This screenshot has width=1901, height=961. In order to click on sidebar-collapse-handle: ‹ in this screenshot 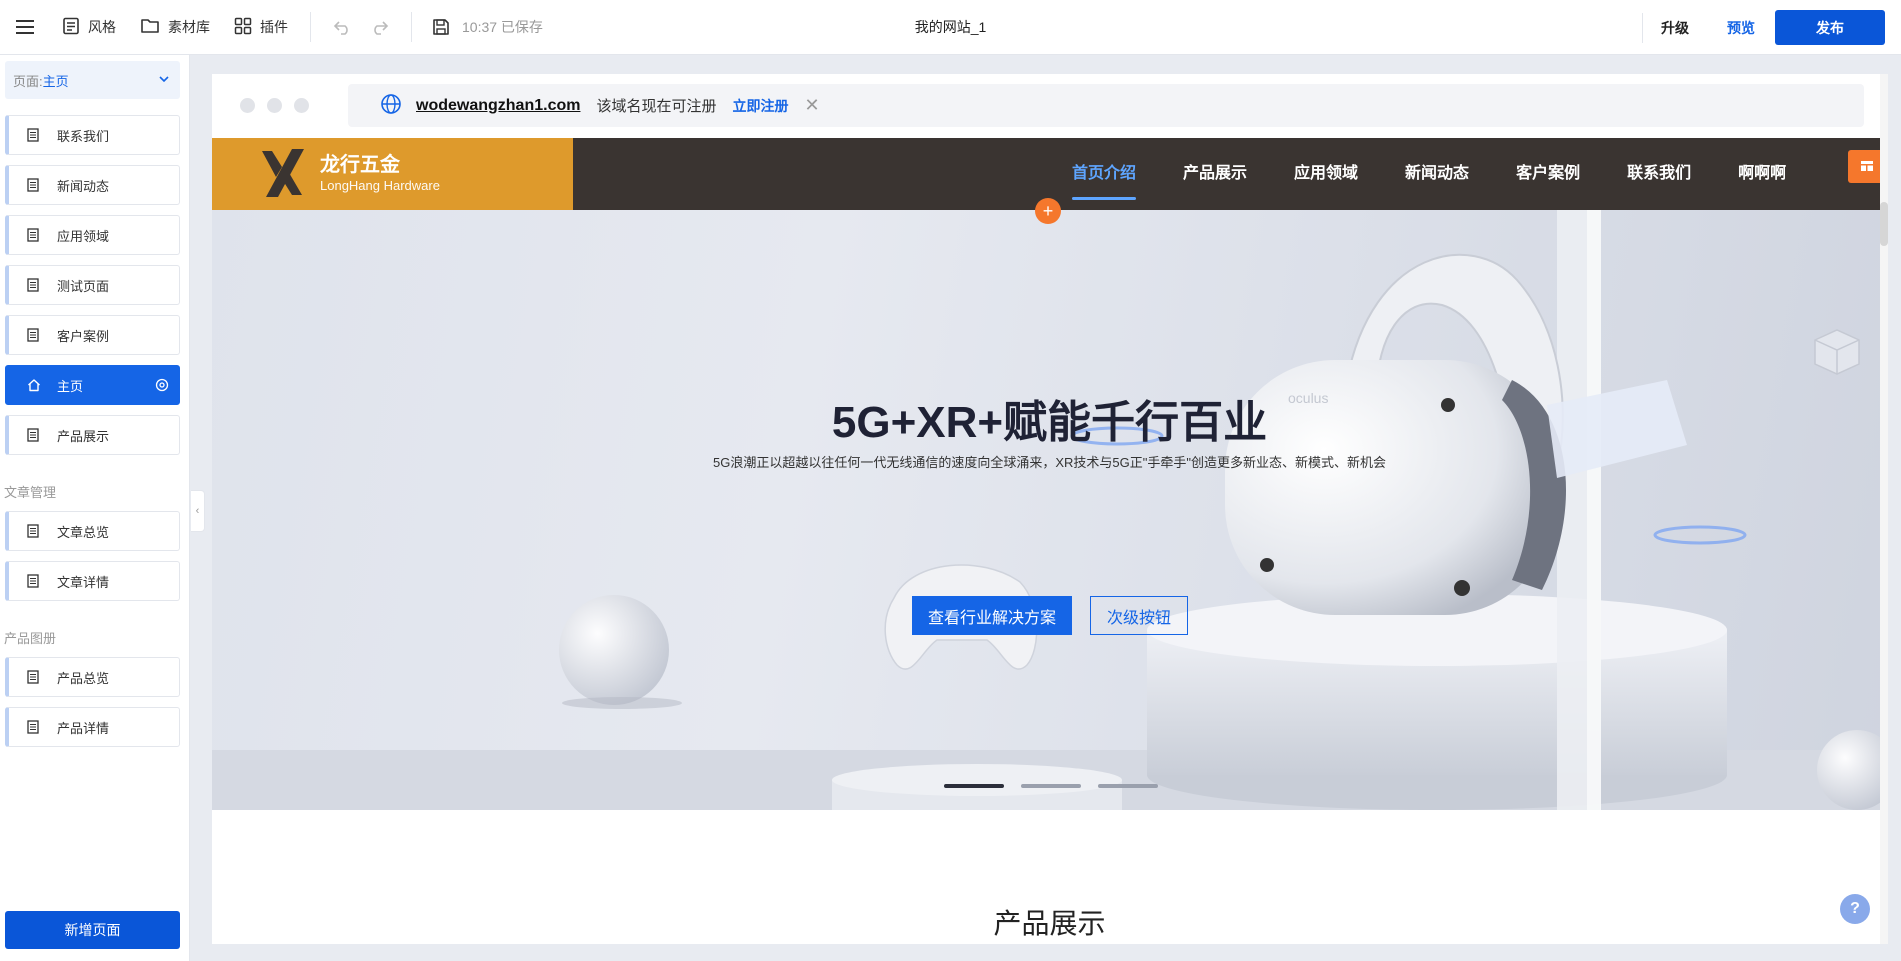, I will do `click(198, 511)`.